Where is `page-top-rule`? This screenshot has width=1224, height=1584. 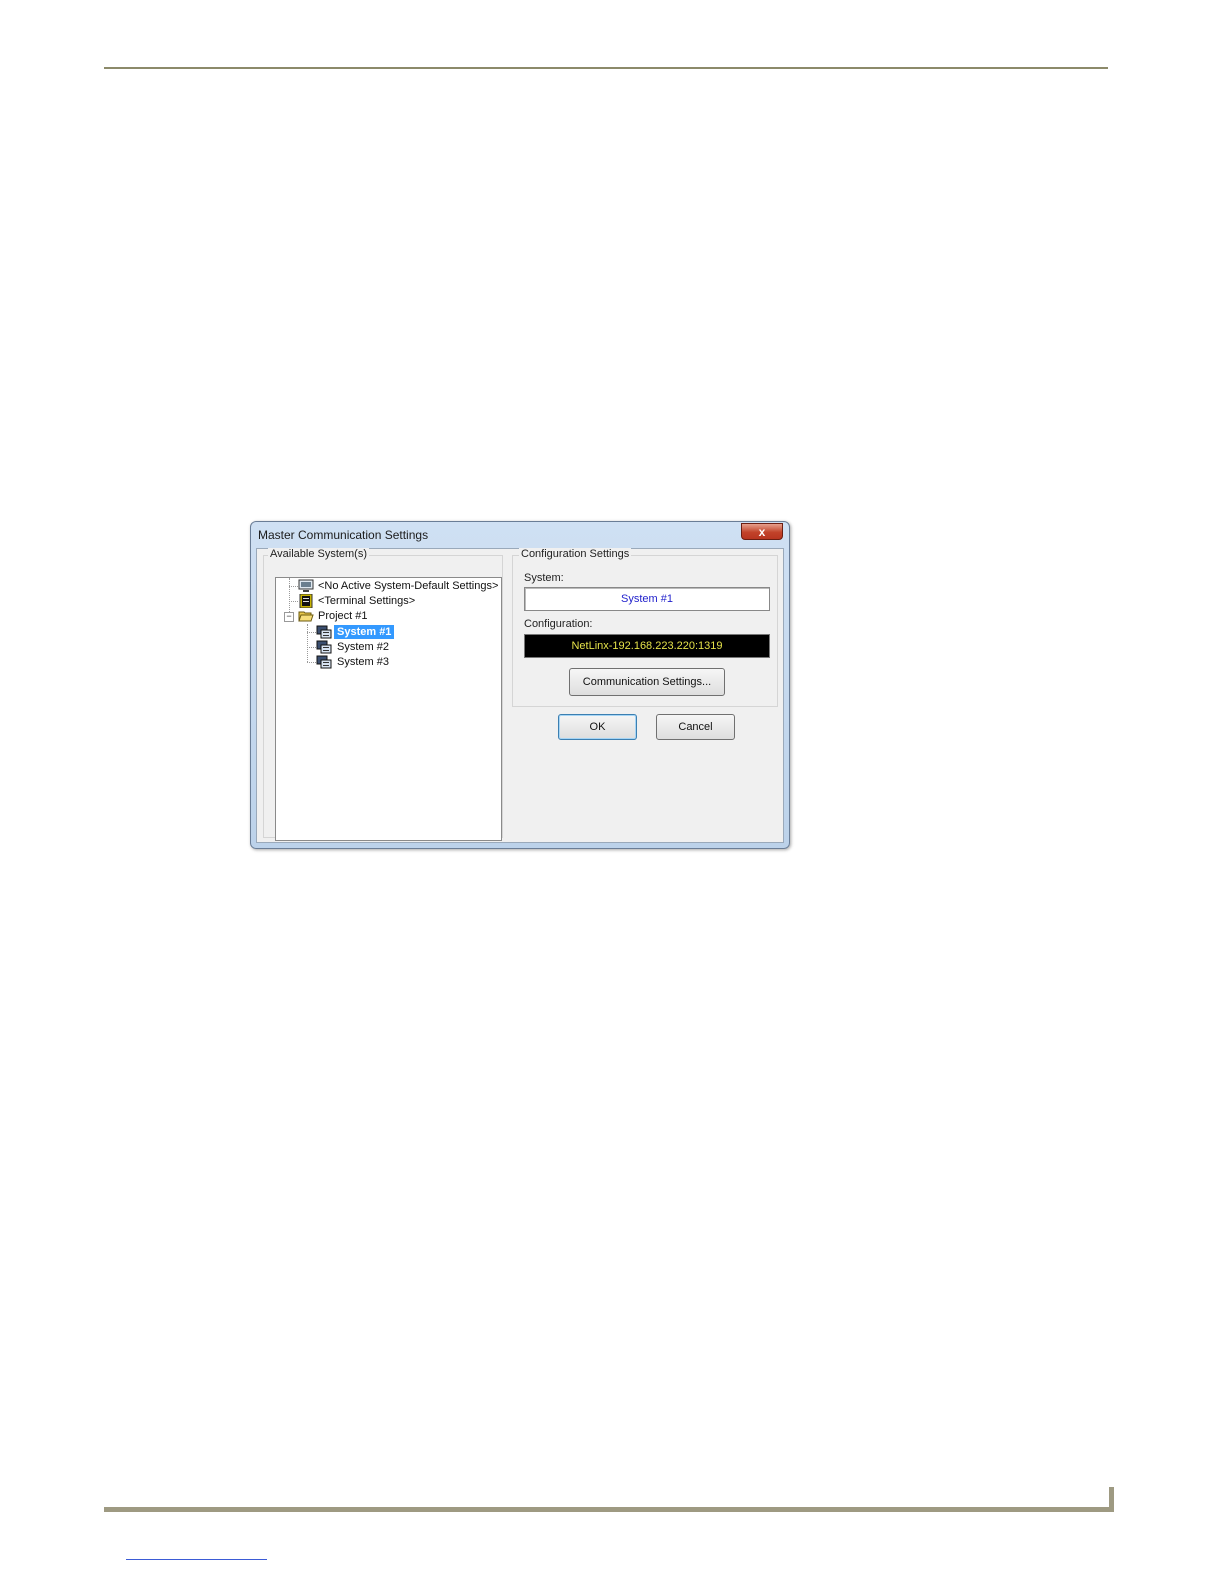 page-top-rule is located at coordinates (606, 68).